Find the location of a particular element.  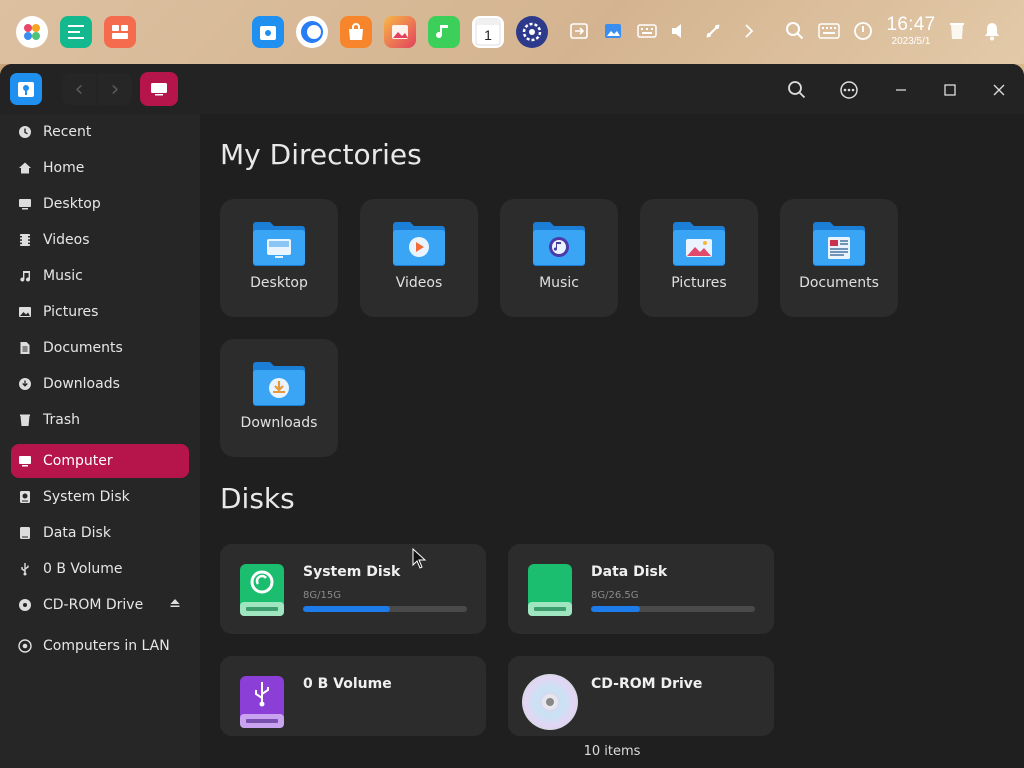

volume-icon is located at coordinates (679, 31).